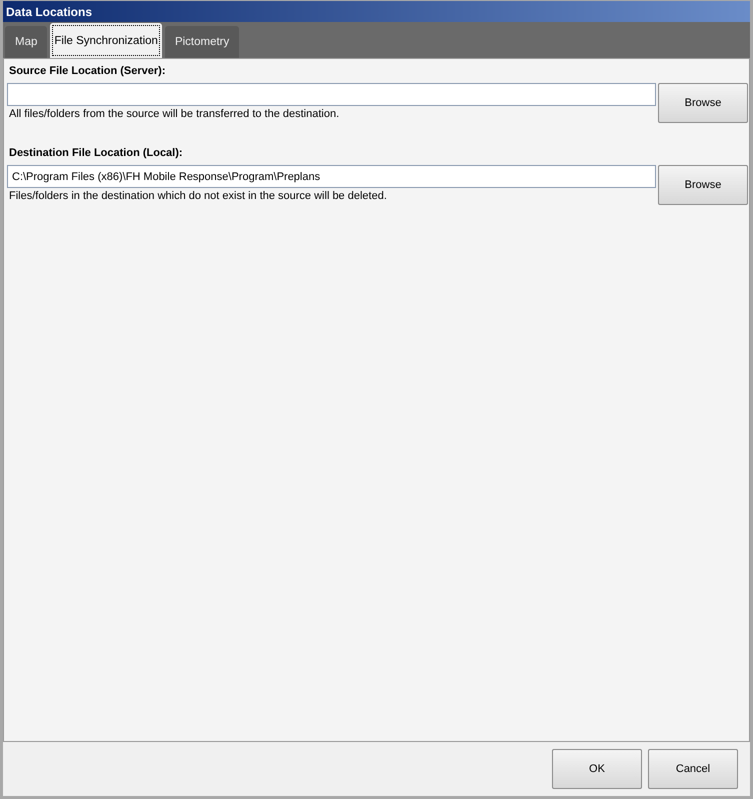 This screenshot has width=753, height=799. I want to click on hint-text: All files/folders from the source will be transferred to the destination., so click(174, 114).